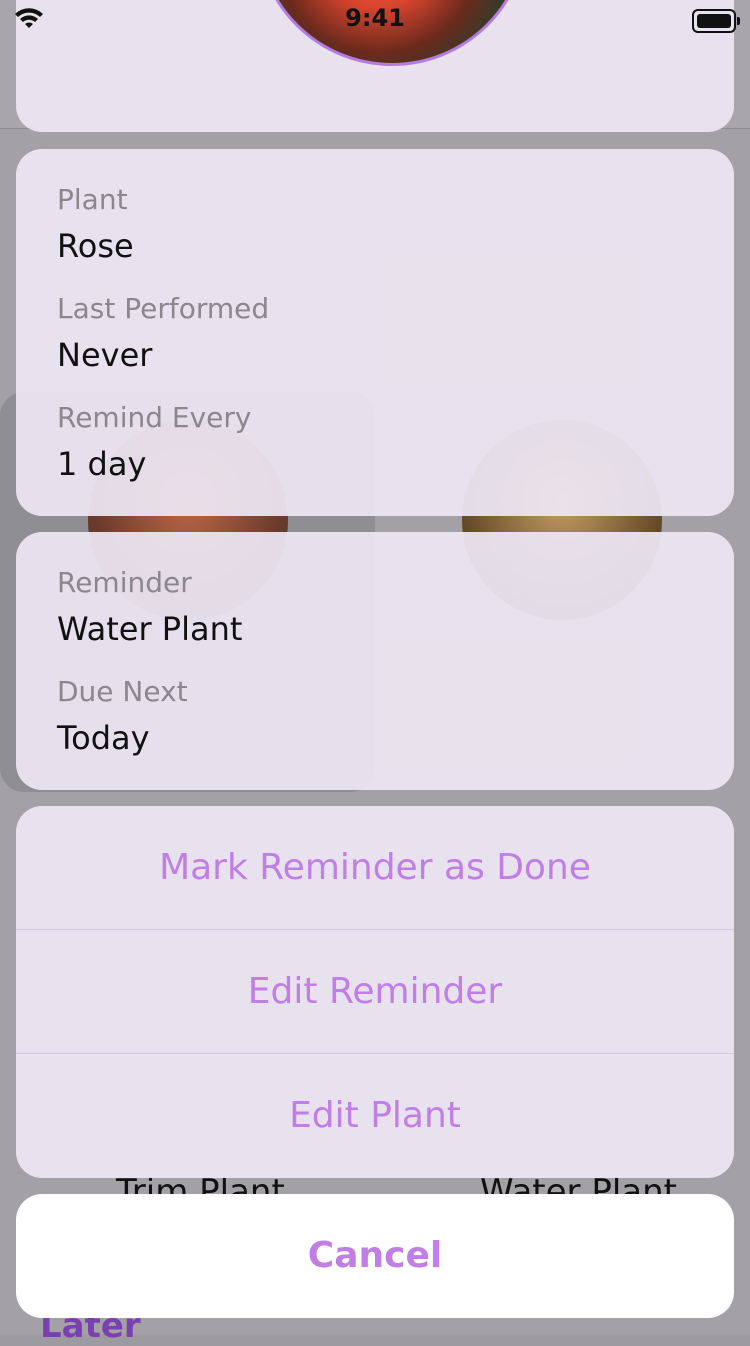  I want to click on status-bar: 9:41, so click(375, 20).